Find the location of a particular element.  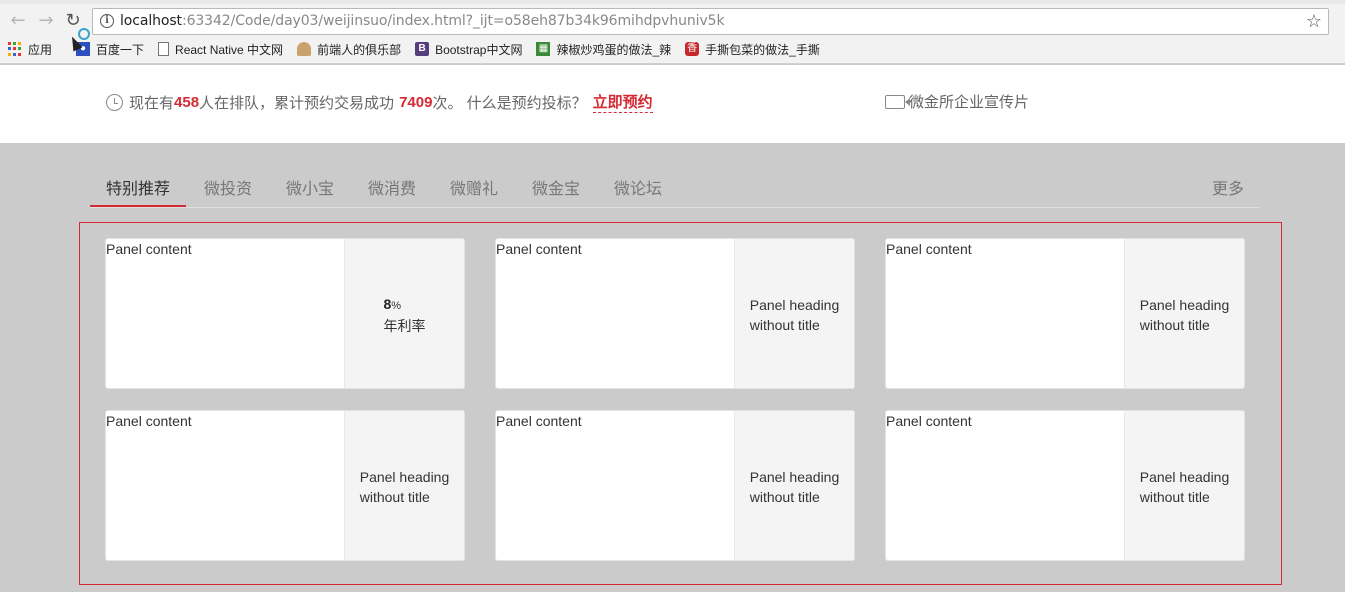

apps-icon is located at coordinates (15, 49).